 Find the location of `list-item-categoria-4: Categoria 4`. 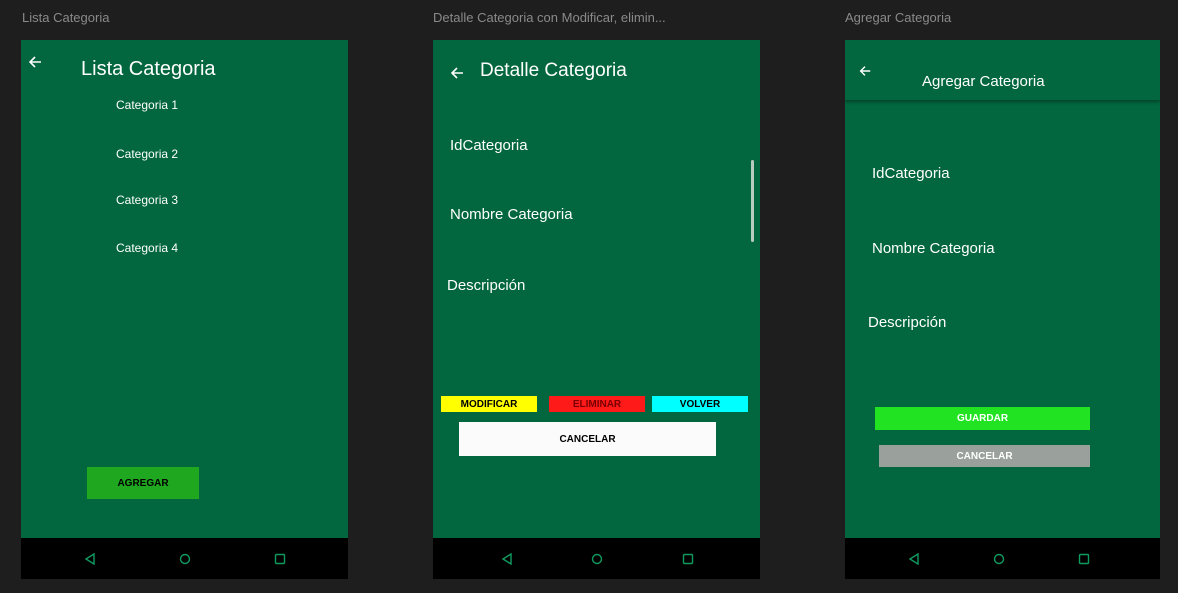

list-item-categoria-4: Categoria 4 is located at coordinates (147, 248).